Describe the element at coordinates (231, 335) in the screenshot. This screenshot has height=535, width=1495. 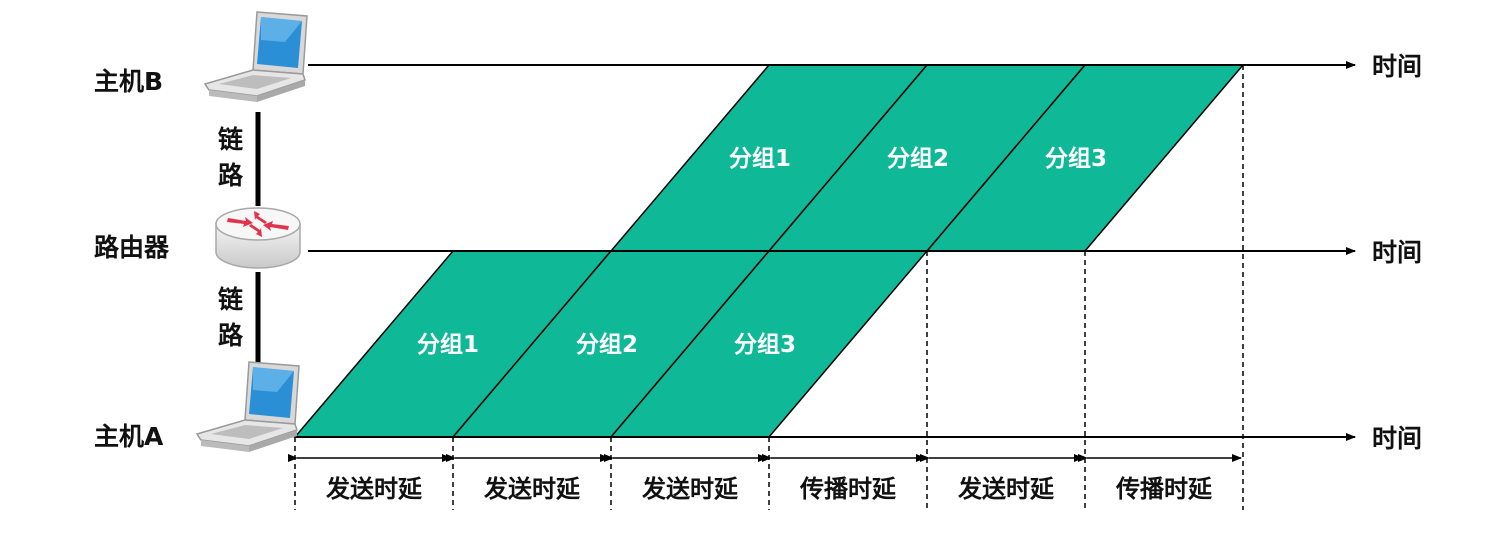
I see `link-label-lower-2: 路` at that location.